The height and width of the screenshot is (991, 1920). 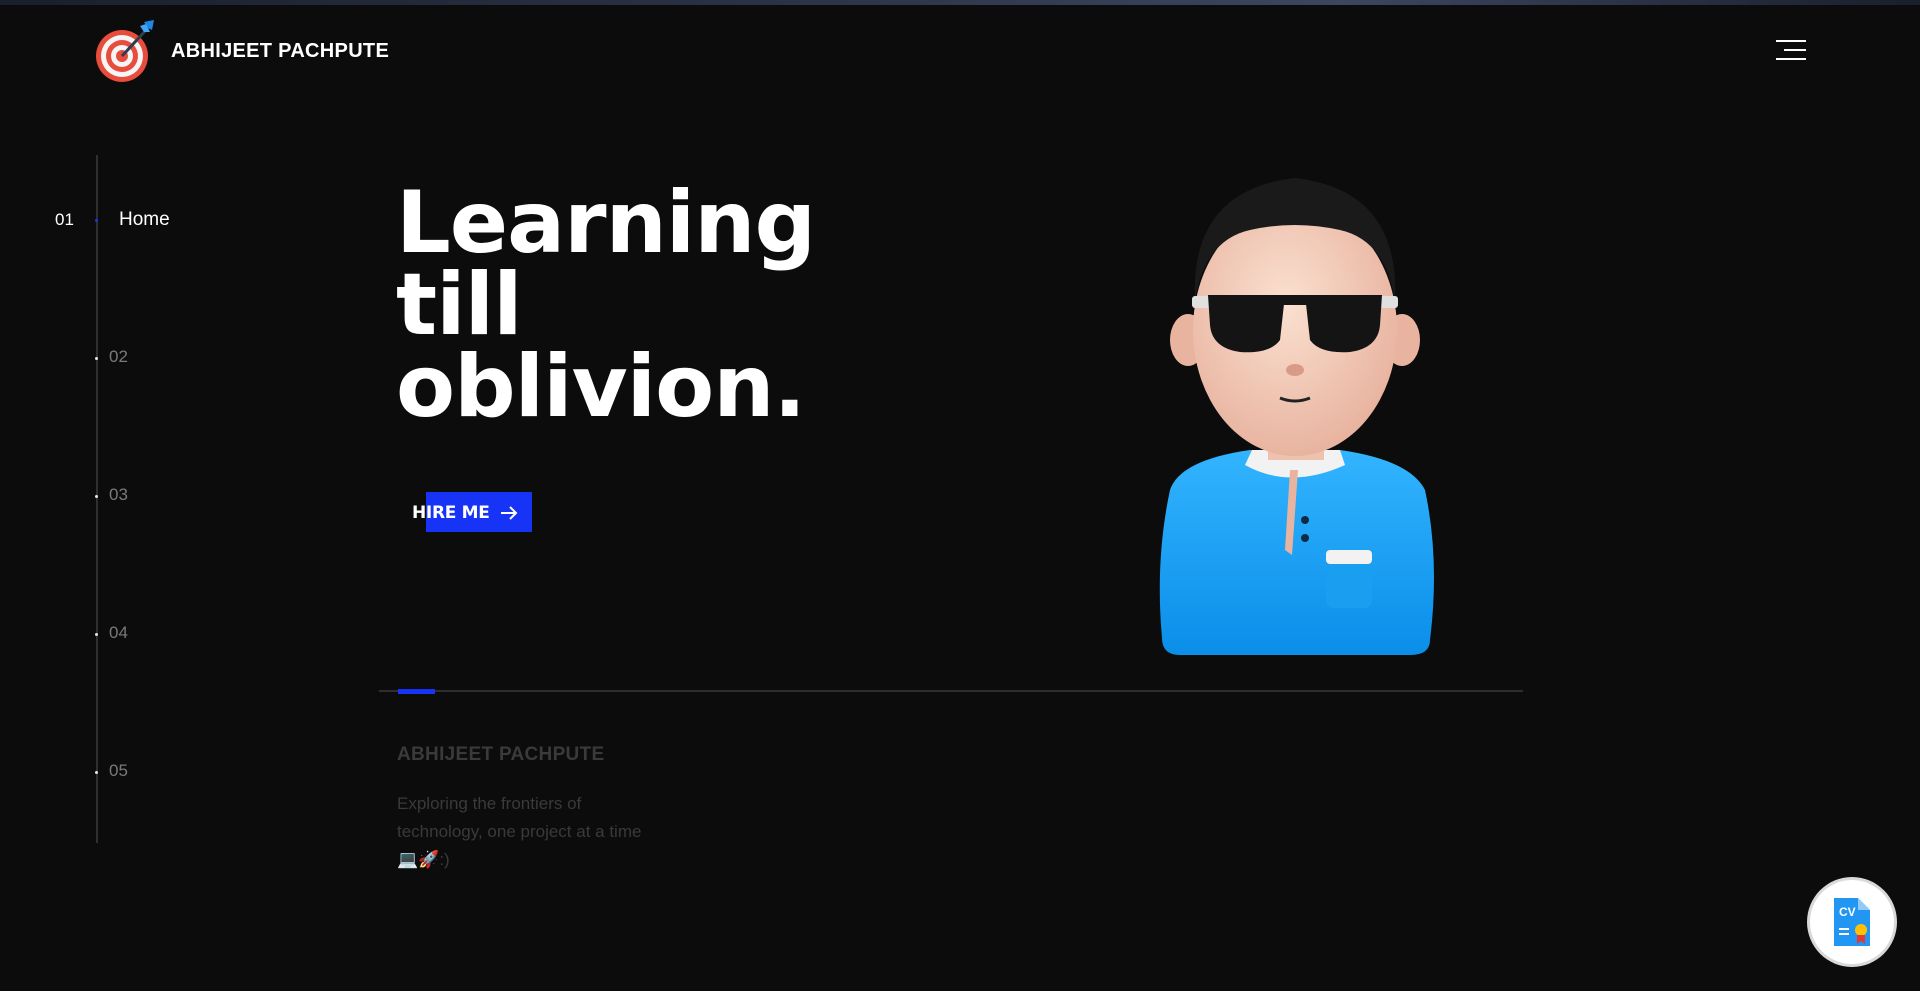 I want to click on nav-number: 03, so click(x=118, y=494).